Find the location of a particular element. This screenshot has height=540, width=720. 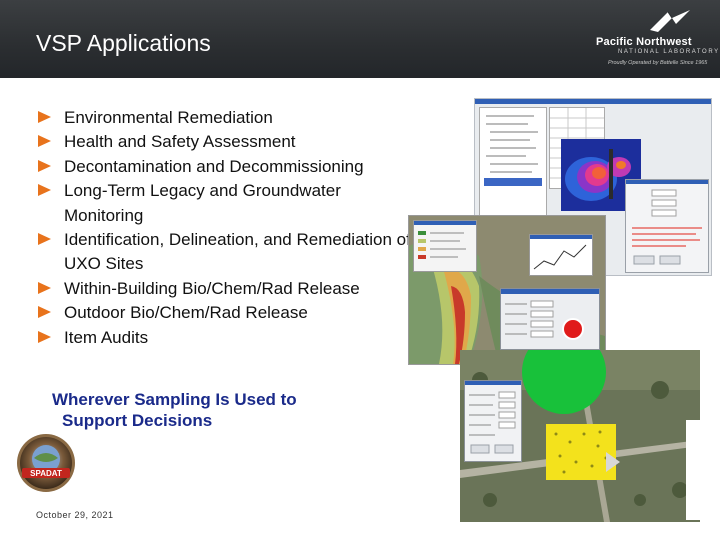

vsp-hotspot-dialog-screenshot is located at coordinates (550, 319).